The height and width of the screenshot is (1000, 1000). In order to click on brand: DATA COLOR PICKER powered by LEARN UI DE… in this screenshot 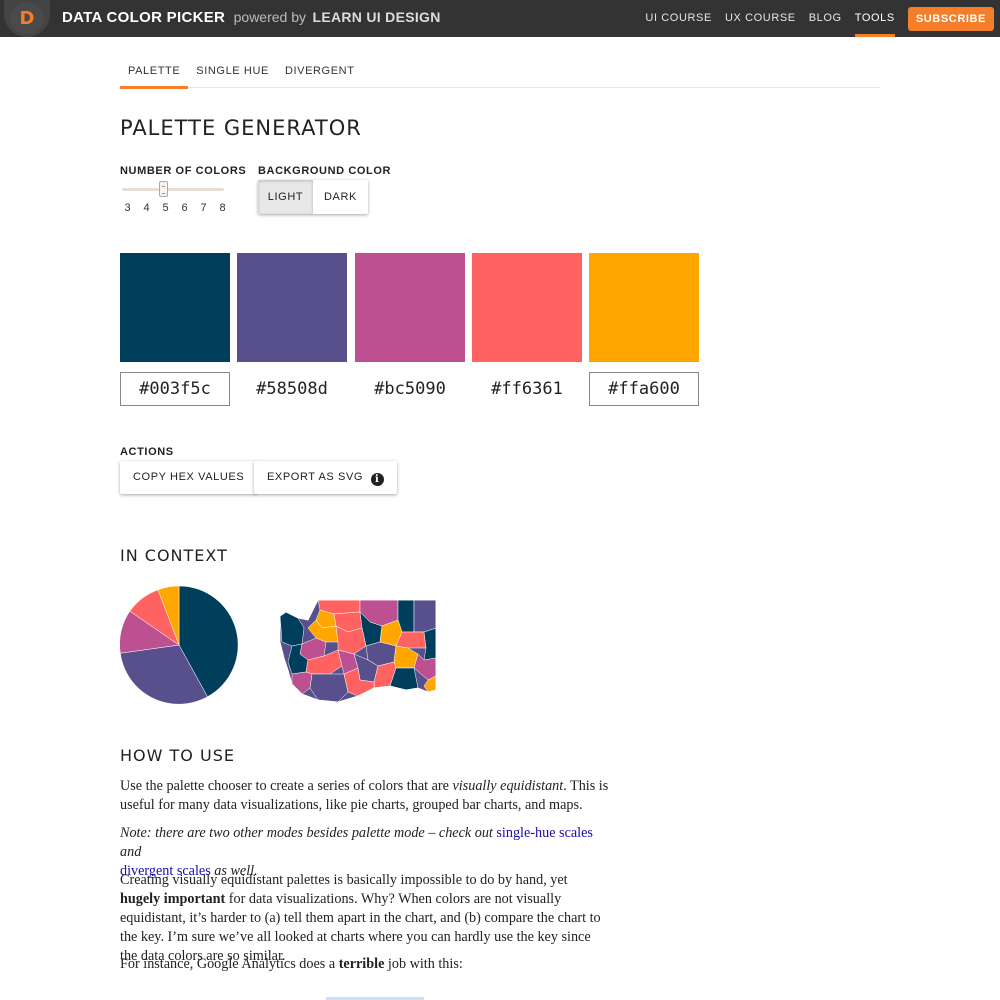, I will do `click(251, 17)`.